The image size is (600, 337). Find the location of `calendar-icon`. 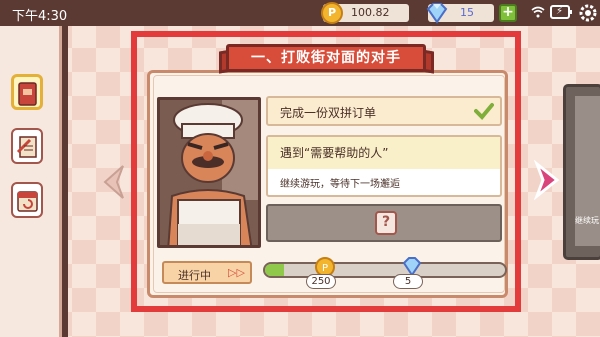

calendar-icon is located at coordinates (27, 201).